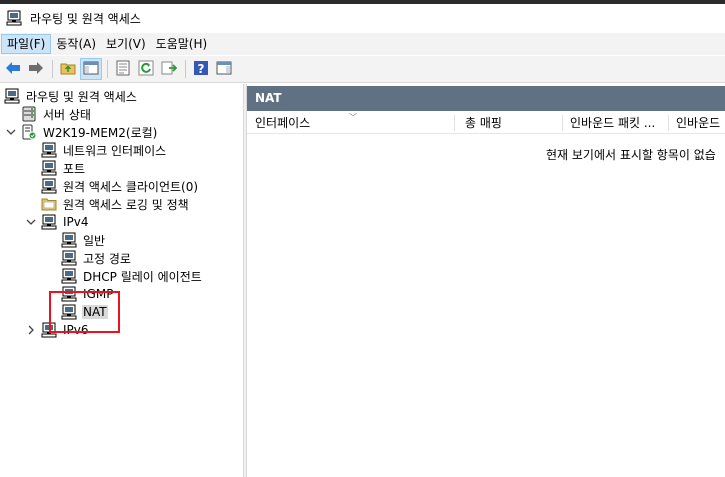  Describe the element at coordinates (69, 276) in the screenshot. I see `dhcp-relay-icon` at that location.